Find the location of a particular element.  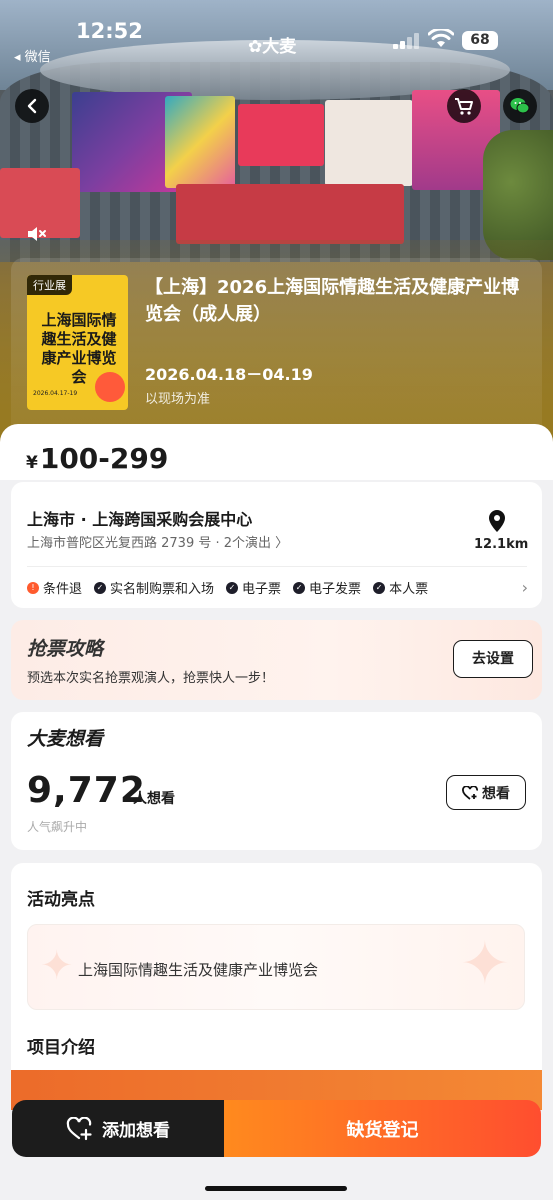

location-pin-icon is located at coordinates (497, 521).